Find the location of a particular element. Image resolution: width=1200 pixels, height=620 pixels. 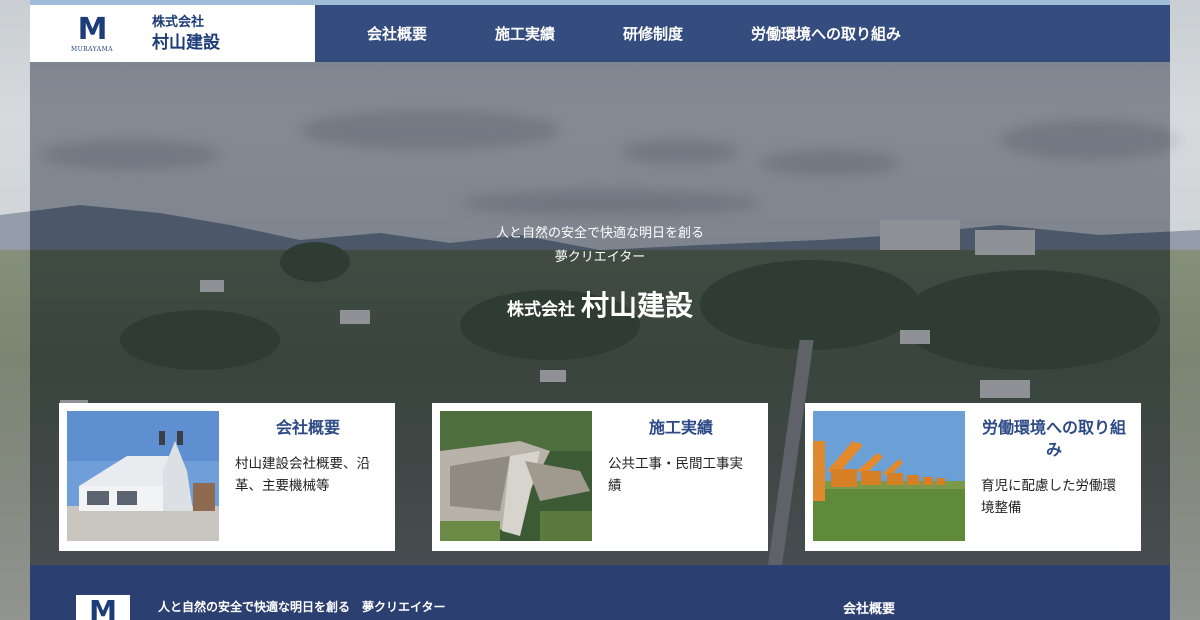

nav-item-company-overview: 会社概要 is located at coordinates (397, 33).